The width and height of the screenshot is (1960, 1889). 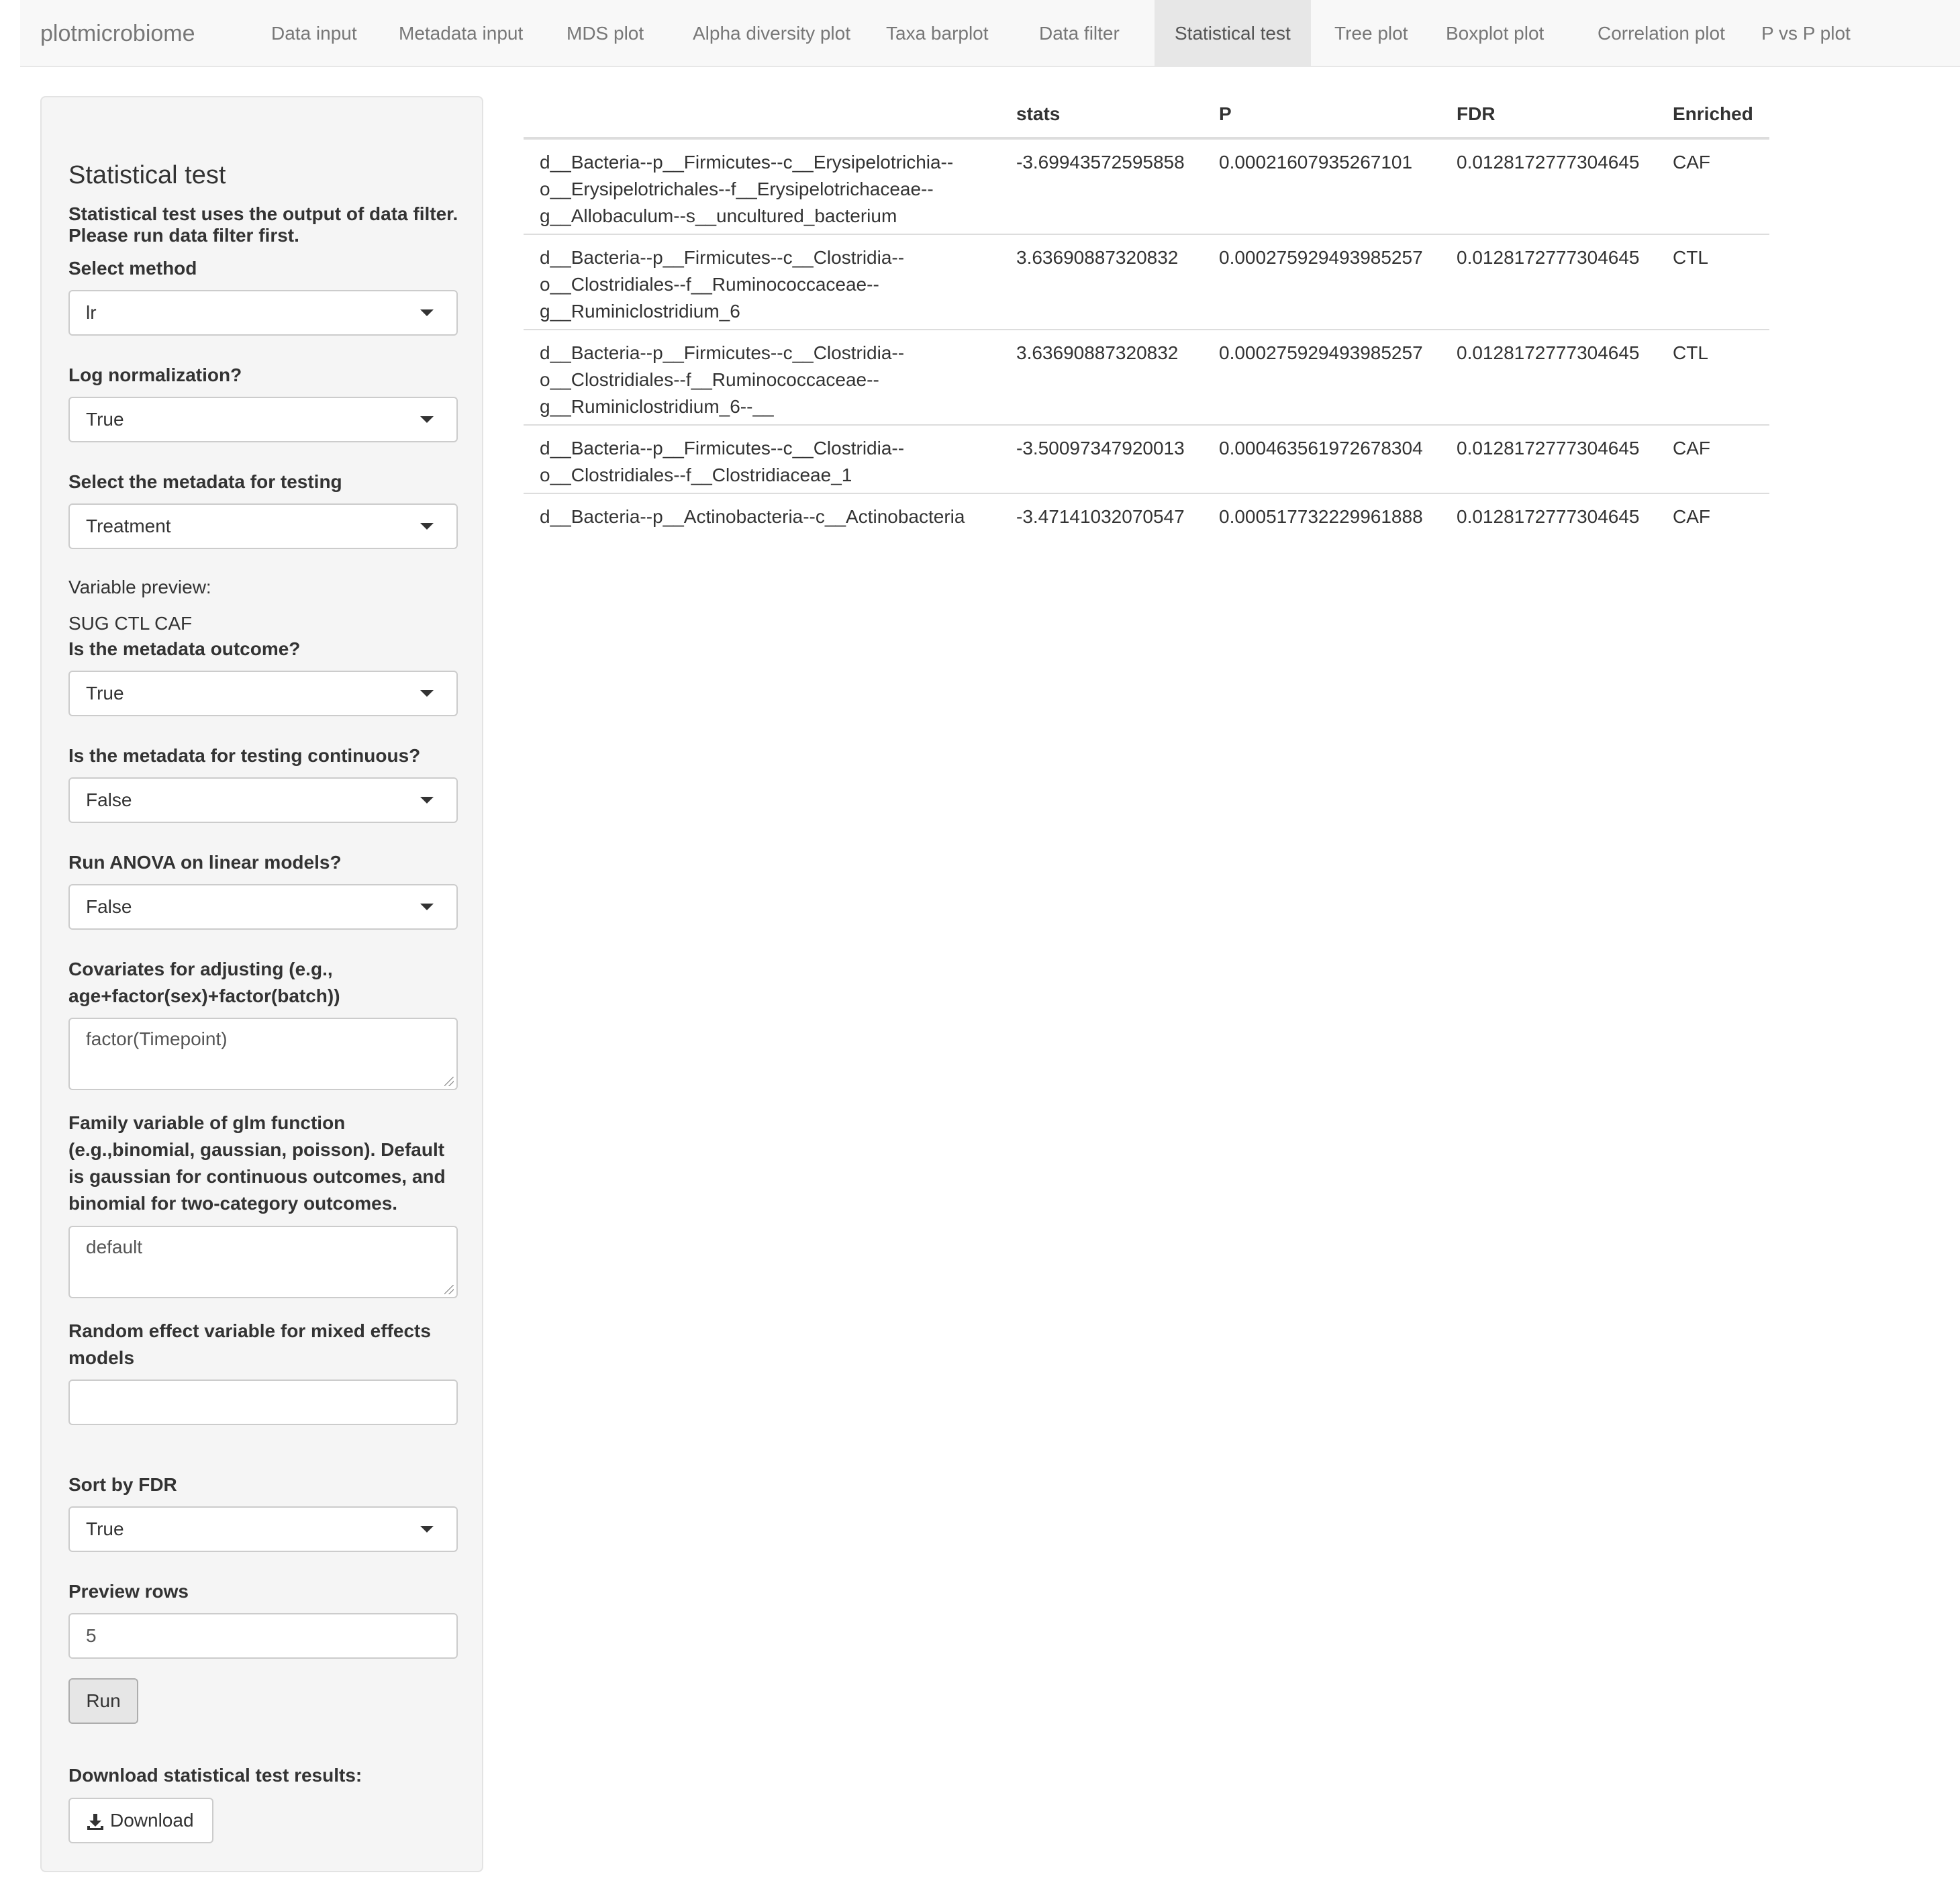 What do you see at coordinates (938, 33) in the screenshot?
I see `tab-taxa-barplot: Taxa barplot` at bounding box center [938, 33].